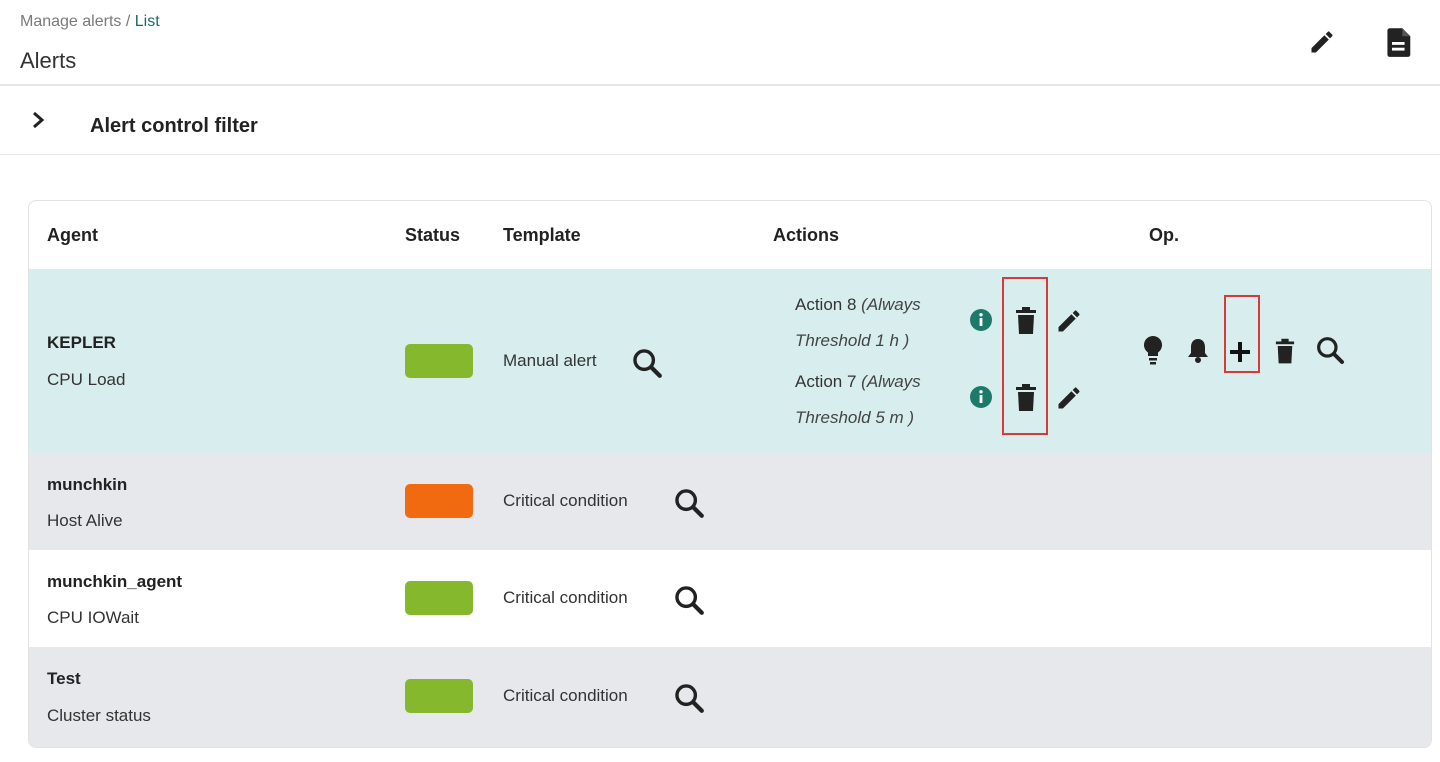 This screenshot has width=1440, height=762. I want to click on action-item: Action 8 (Always, so click(858, 305).